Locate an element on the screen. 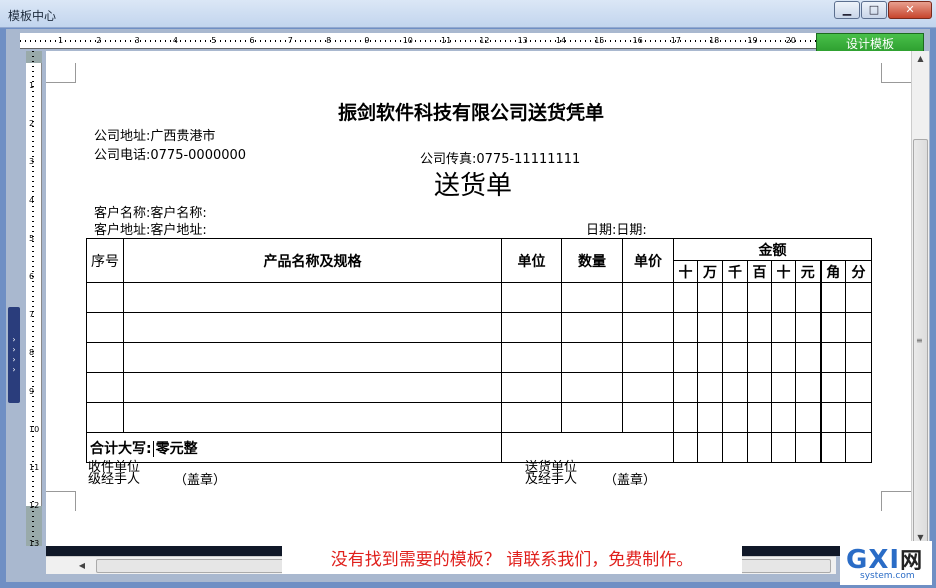 The height and width of the screenshot is (588, 936). ruler-tick: 2 is located at coordinates (99, 40).